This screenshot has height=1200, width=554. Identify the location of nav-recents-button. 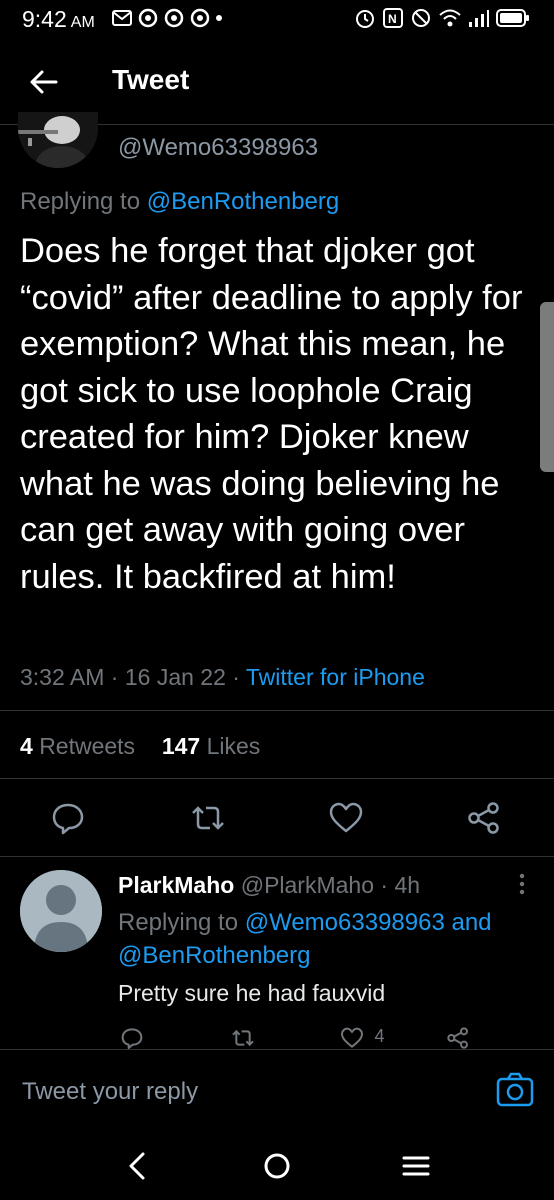
(416, 1166).